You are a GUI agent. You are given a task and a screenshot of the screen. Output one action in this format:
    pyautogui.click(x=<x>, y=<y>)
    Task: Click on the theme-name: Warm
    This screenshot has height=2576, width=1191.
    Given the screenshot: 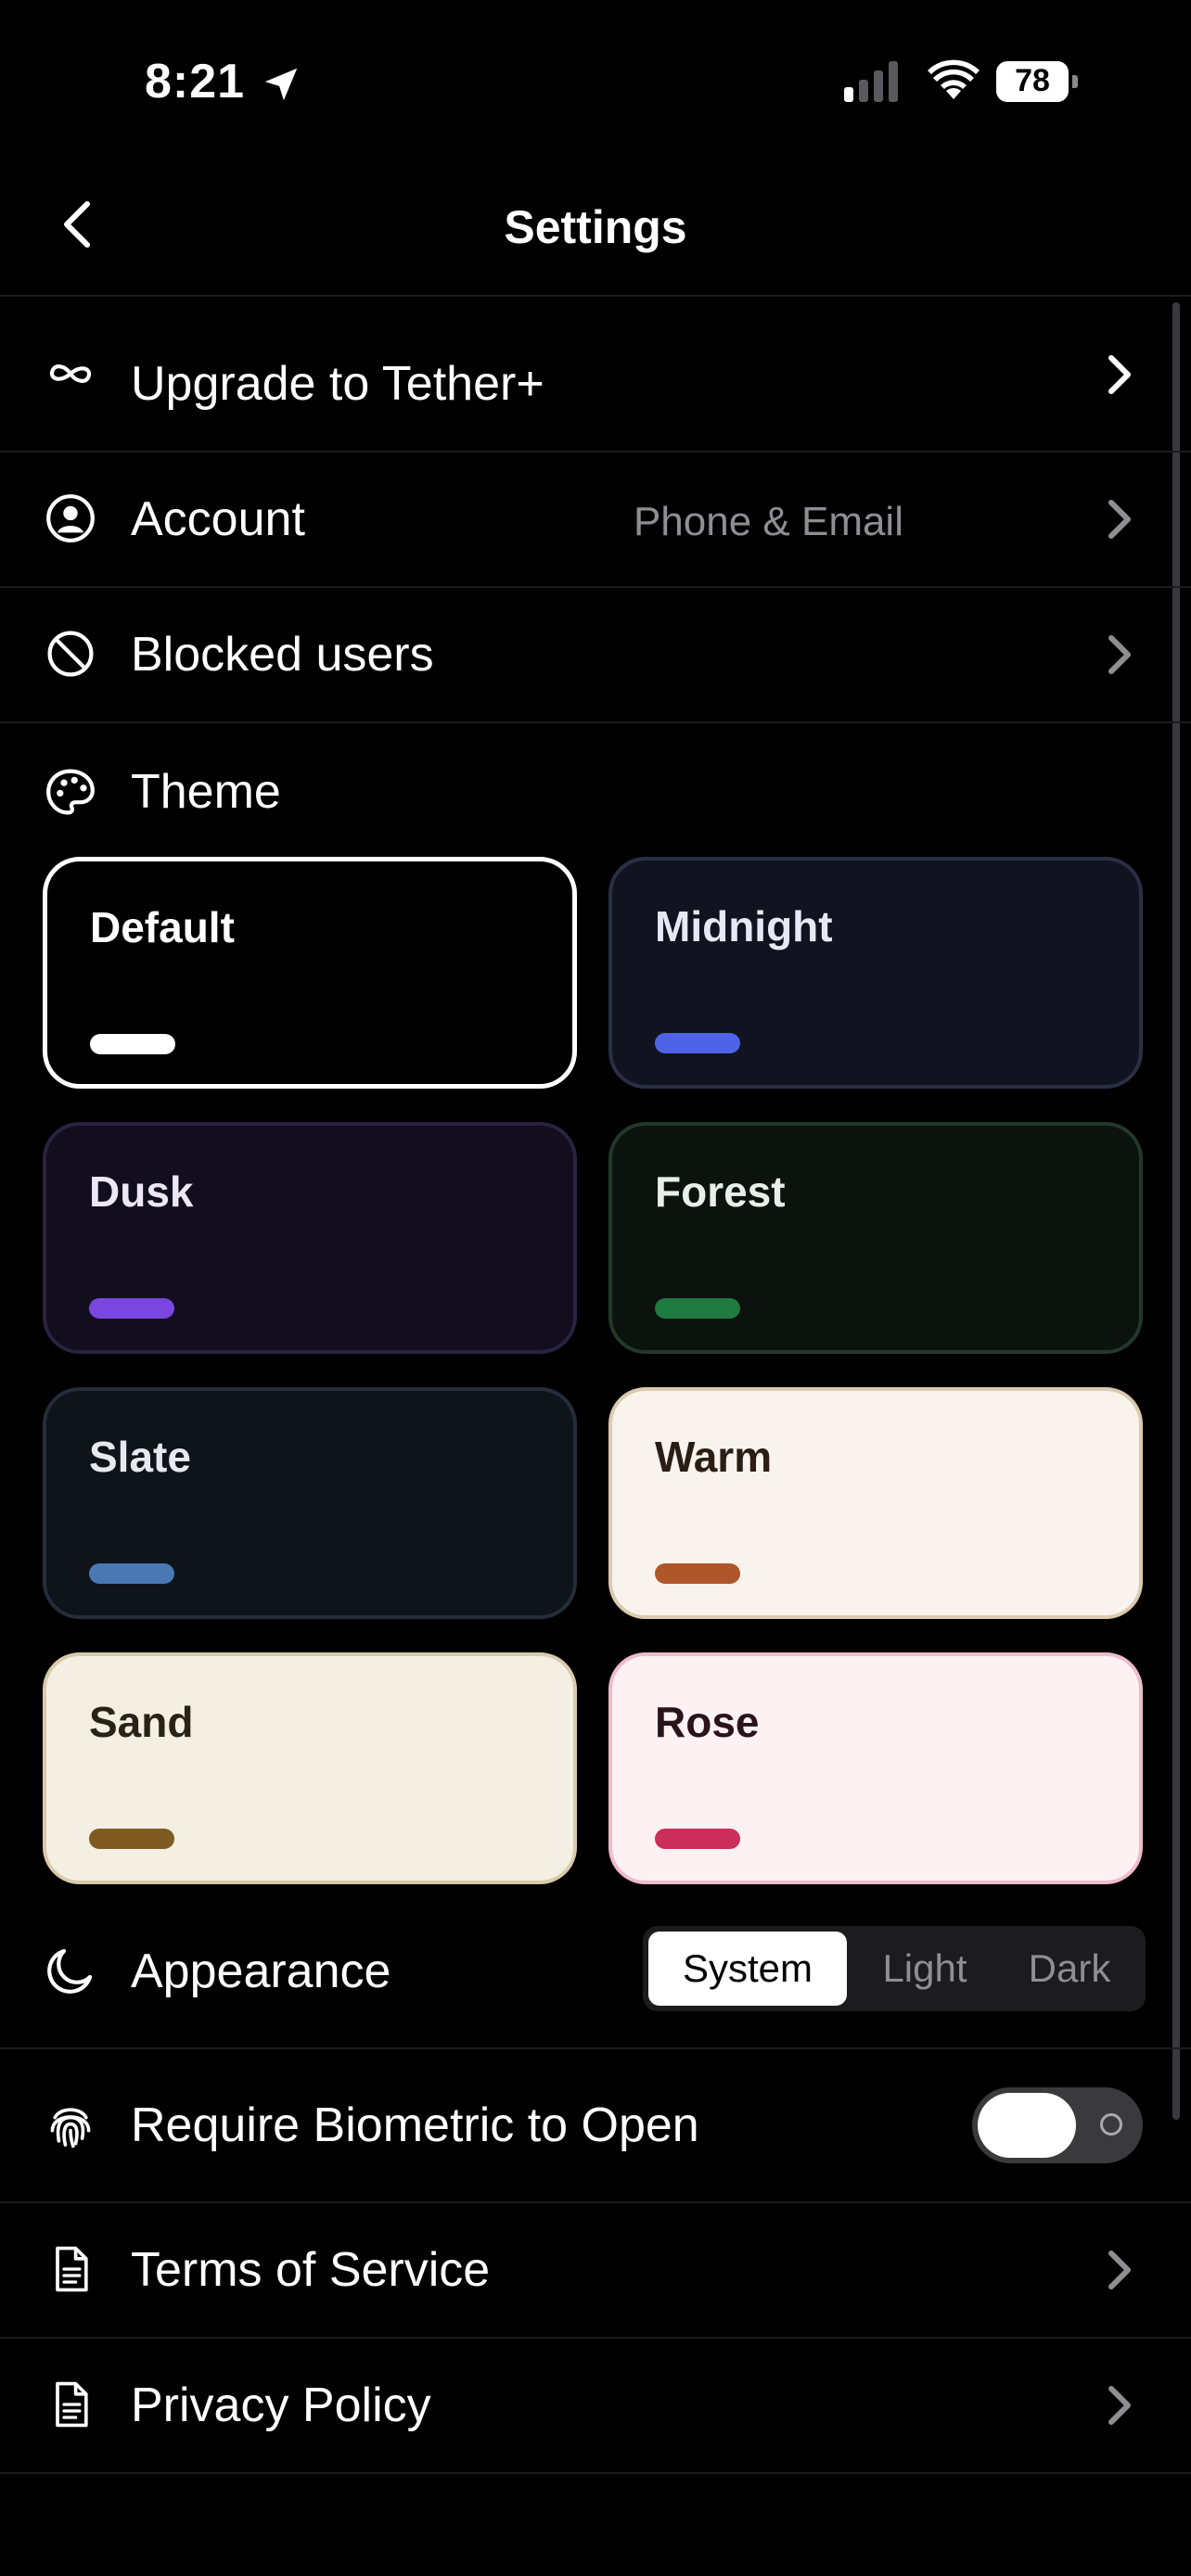 What is the action you would take?
    pyautogui.click(x=714, y=1457)
    